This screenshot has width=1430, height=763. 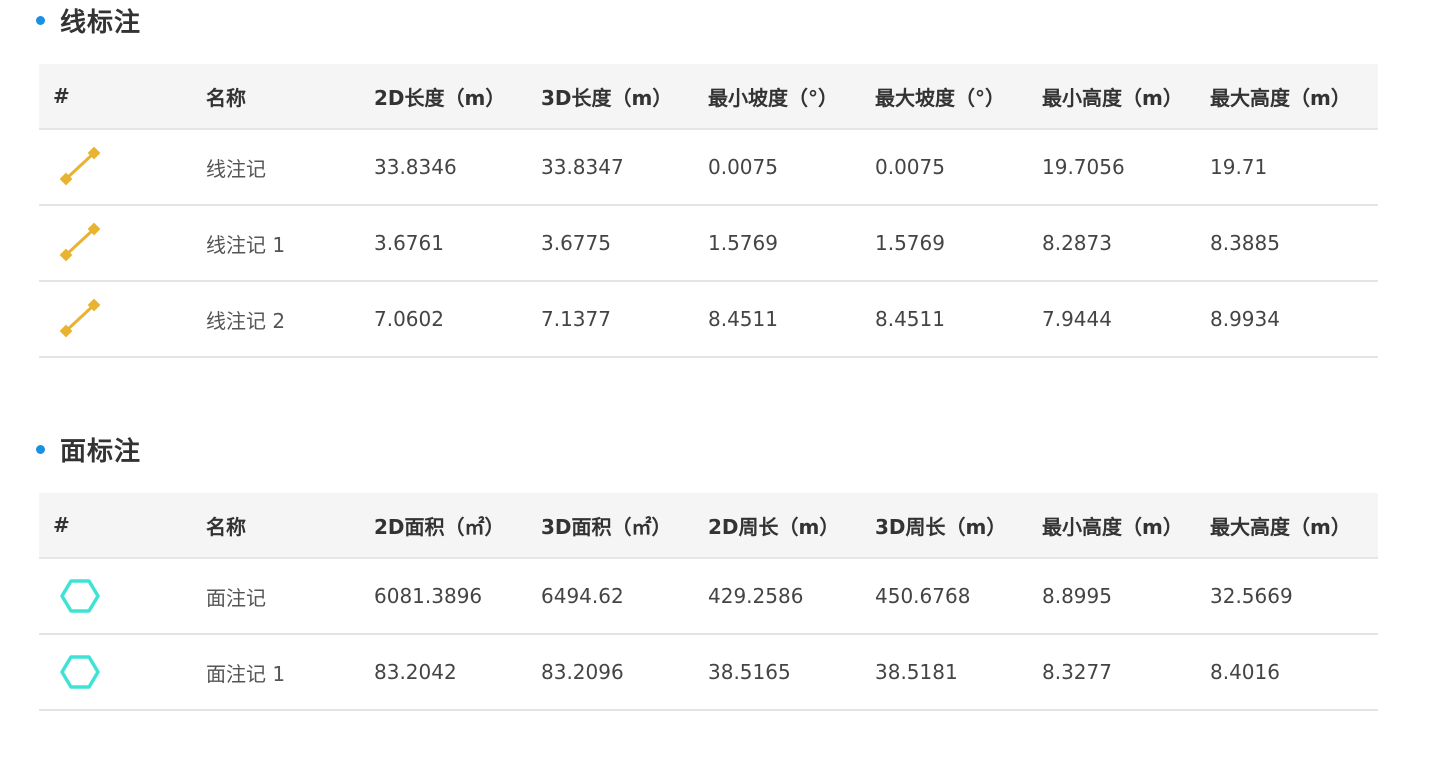 I want to click on cell-min-slope: 0.0075, so click(x=743, y=167).